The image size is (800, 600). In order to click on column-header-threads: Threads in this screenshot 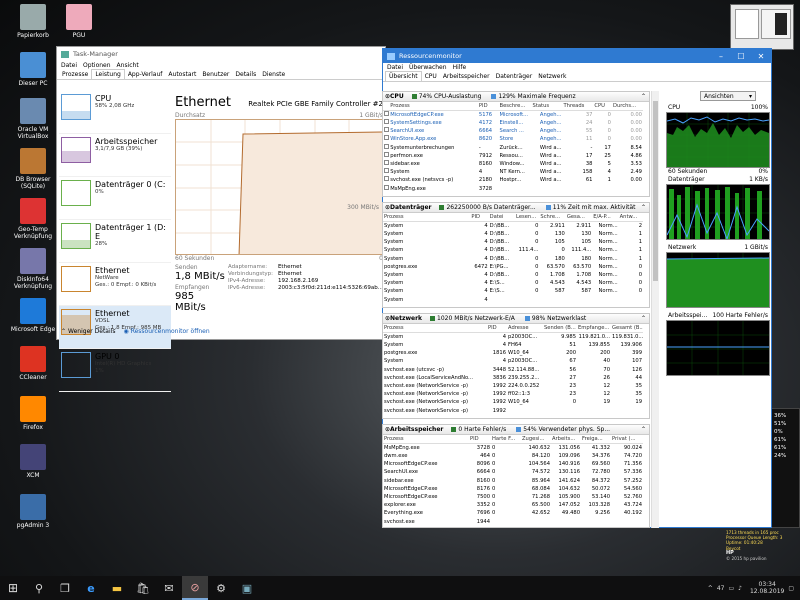, I will do `click(578, 106)`.